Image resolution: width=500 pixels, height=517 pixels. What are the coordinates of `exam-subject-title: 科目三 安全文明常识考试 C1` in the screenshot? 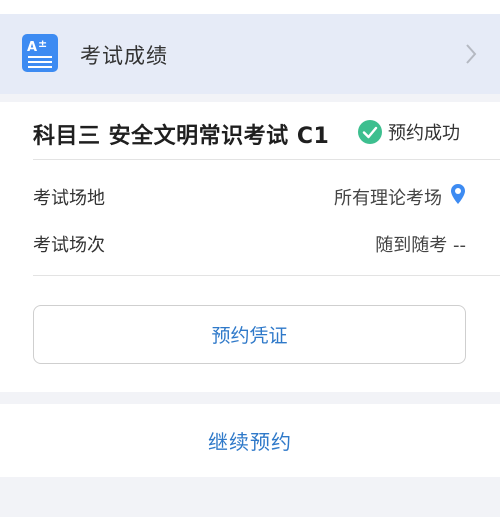 It's located at (181, 136).